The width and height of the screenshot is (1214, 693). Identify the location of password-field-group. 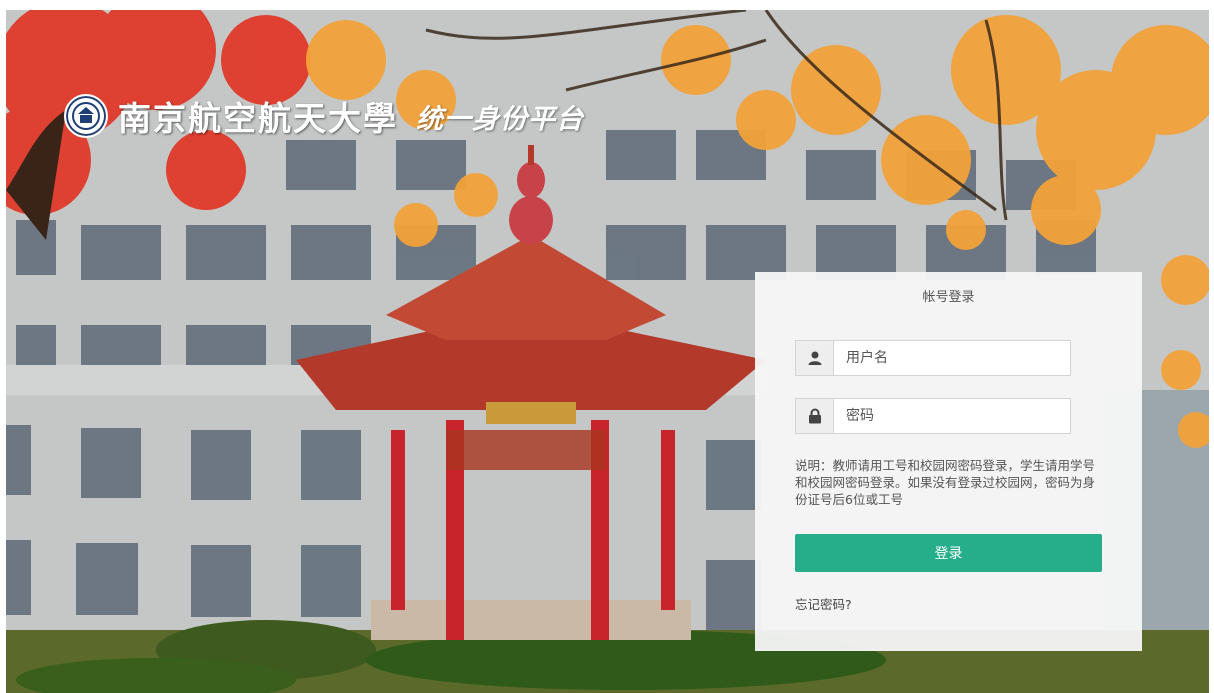
(933, 416).